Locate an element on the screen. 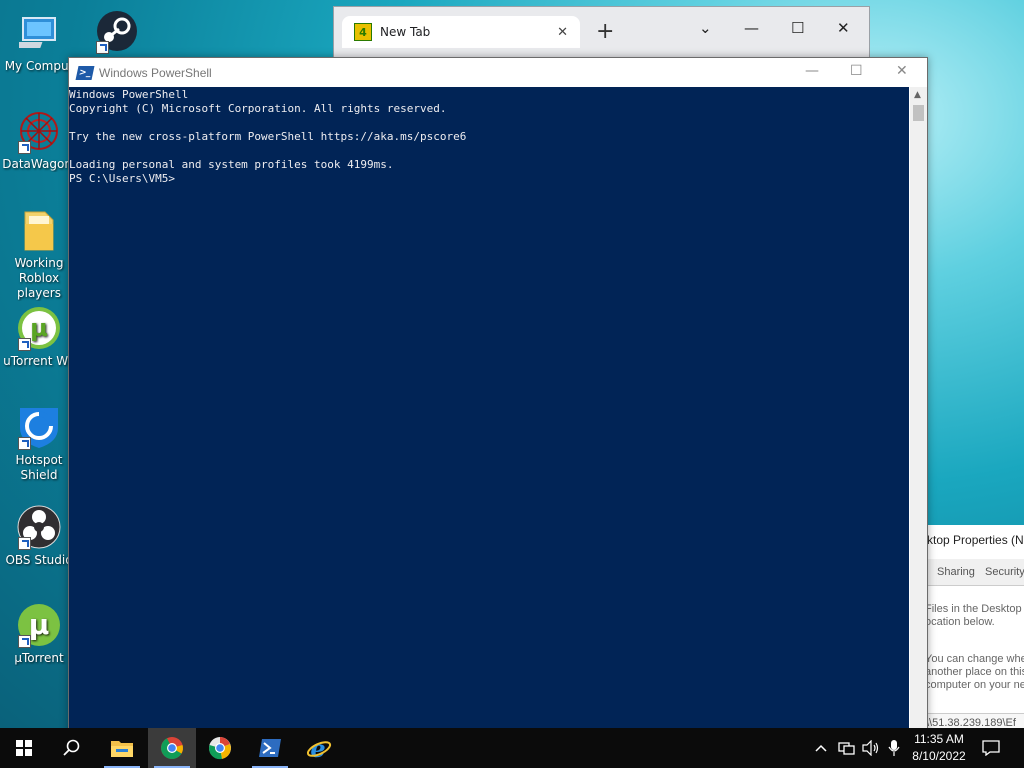 The width and height of the screenshot is (1024, 768). properties-text: Files in the Desktop fo is located at coordinates (974, 609).